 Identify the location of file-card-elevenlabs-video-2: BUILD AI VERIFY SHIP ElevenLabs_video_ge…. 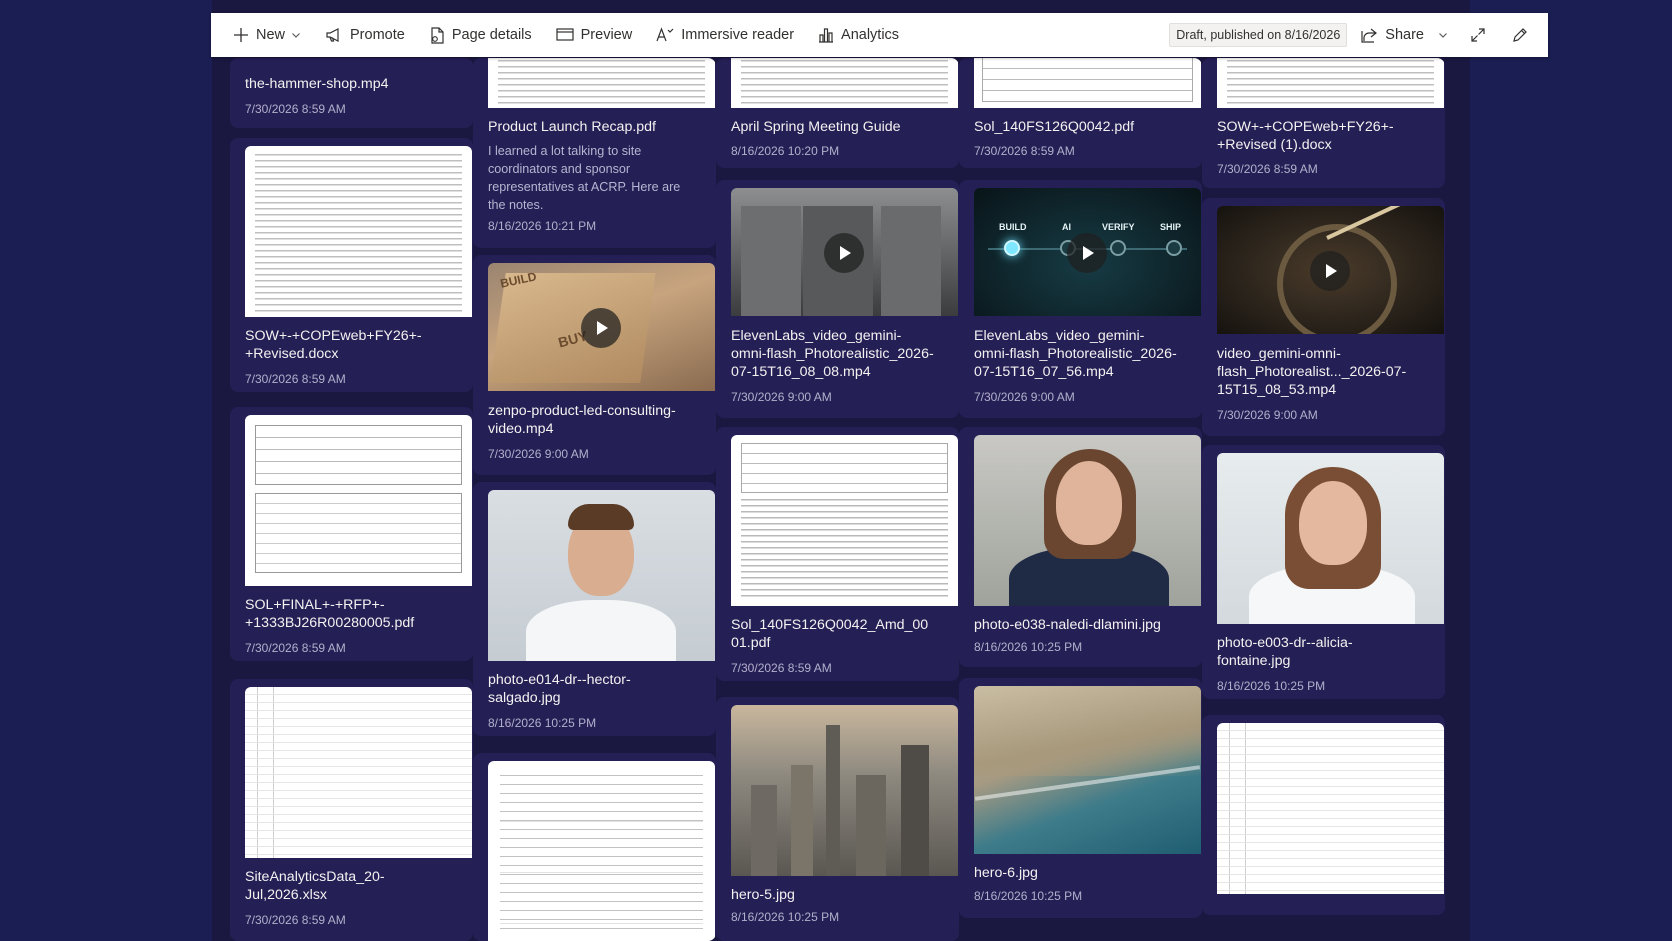
(1080, 299).